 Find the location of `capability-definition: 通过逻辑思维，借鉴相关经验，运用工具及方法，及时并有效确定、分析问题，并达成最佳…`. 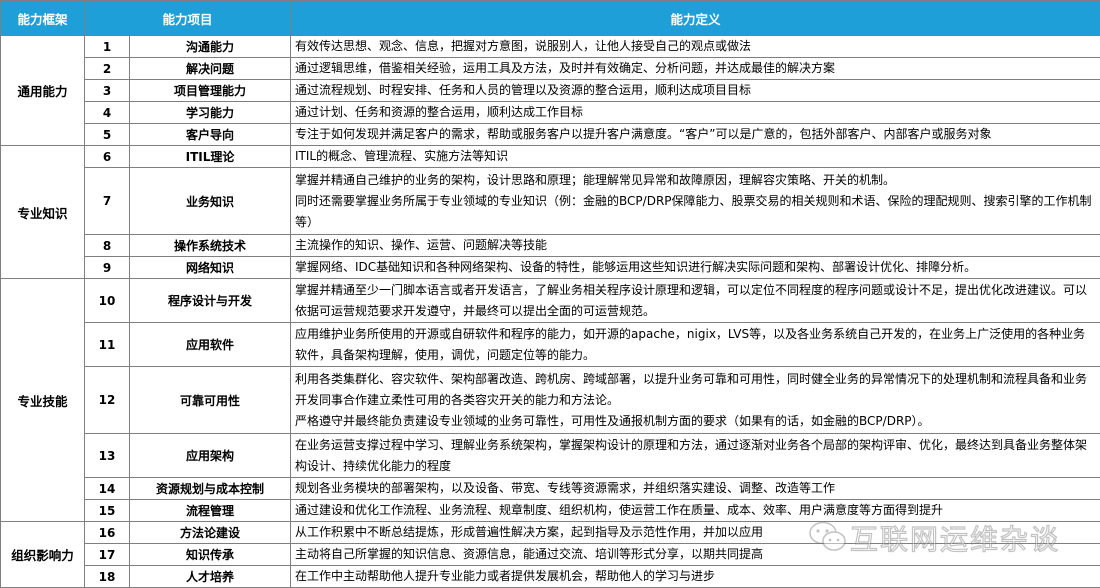

capability-definition: 通过逻辑思维，借鉴相关经验，运用工具及方法，及时并有效确定、分析问题，并达成最佳… is located at coordinates (695, 68).